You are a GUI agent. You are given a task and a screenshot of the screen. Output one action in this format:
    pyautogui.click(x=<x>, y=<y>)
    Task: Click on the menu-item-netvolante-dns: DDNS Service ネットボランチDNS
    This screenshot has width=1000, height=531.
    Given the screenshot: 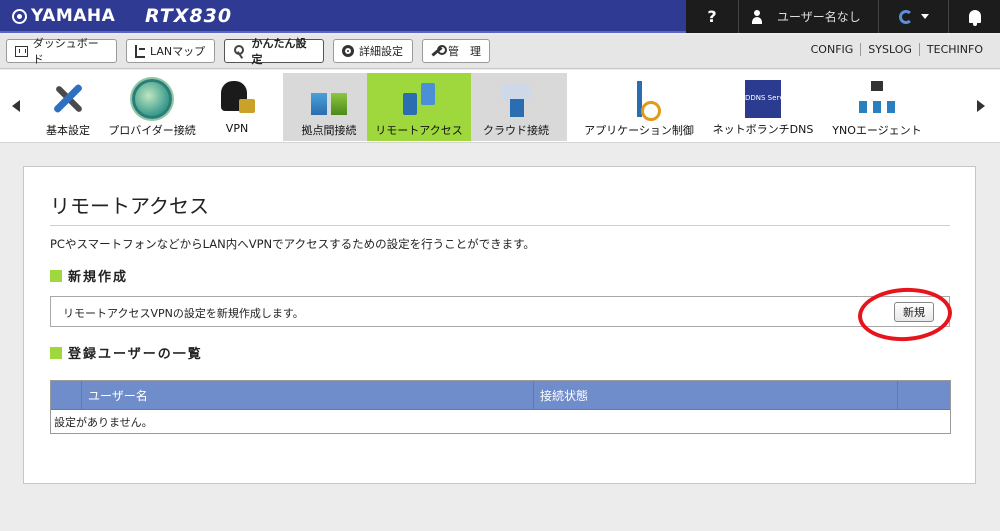 What is the action you would take?
    pyautogui.click(x=763, y=105)
    